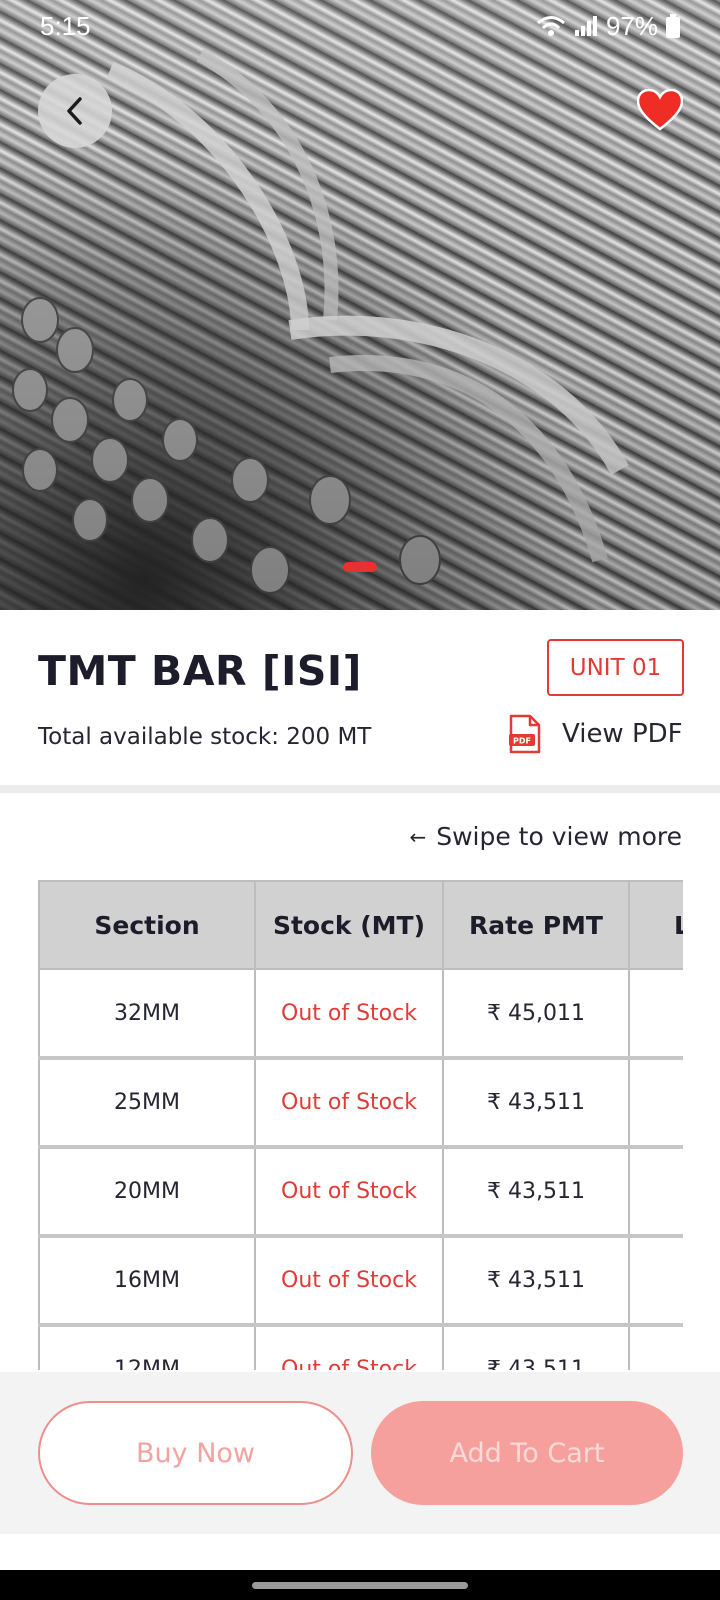 Image resolution: width=720 pixels, height=1600 pixels. What do you see at coordinates (360, 1585) in the screenshot?
I see `home-gesture-handle` at bounding box center [360, 1585].